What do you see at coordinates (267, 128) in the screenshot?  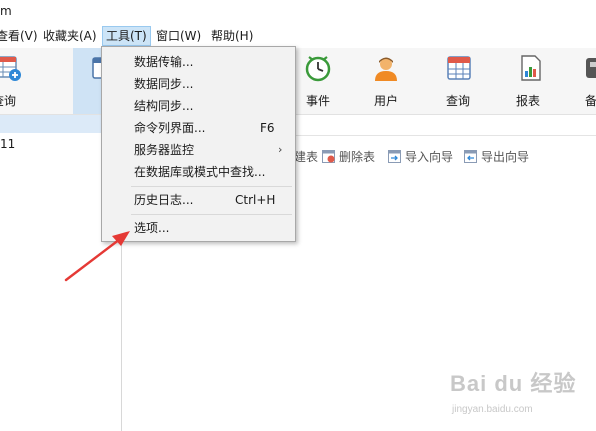 I see `menu-item-shortcut: F6` at bounding box center [267, 128].